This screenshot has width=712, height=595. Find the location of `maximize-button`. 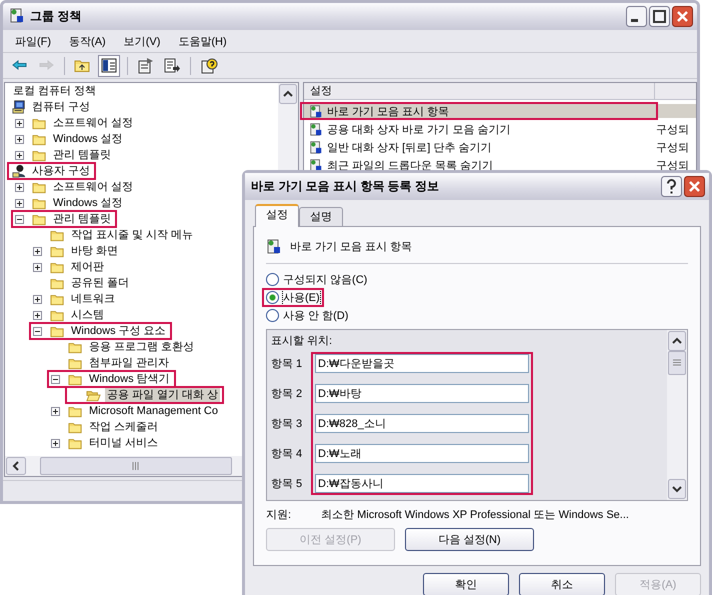

maximize-button is located at coordinates (659, 16).